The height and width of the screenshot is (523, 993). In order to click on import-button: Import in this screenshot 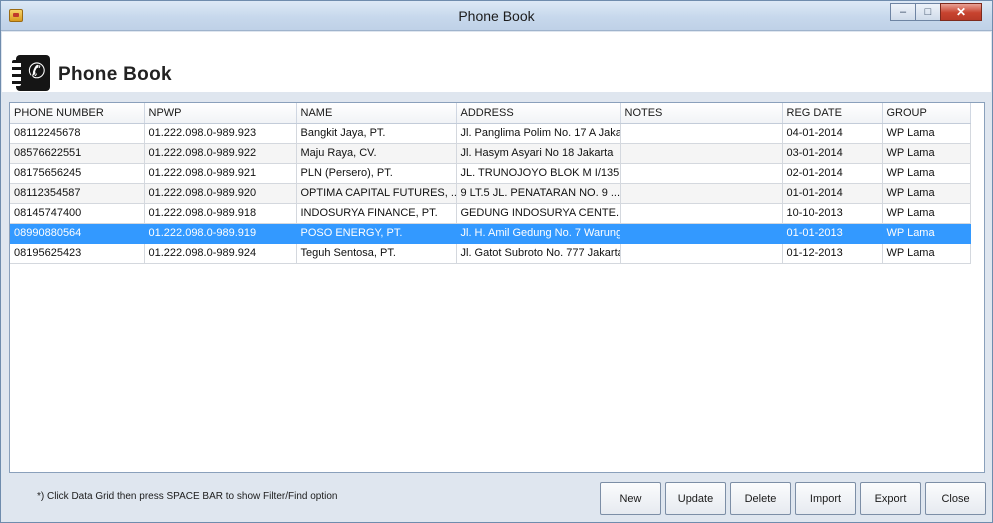, I will do `click(825, 498)`.